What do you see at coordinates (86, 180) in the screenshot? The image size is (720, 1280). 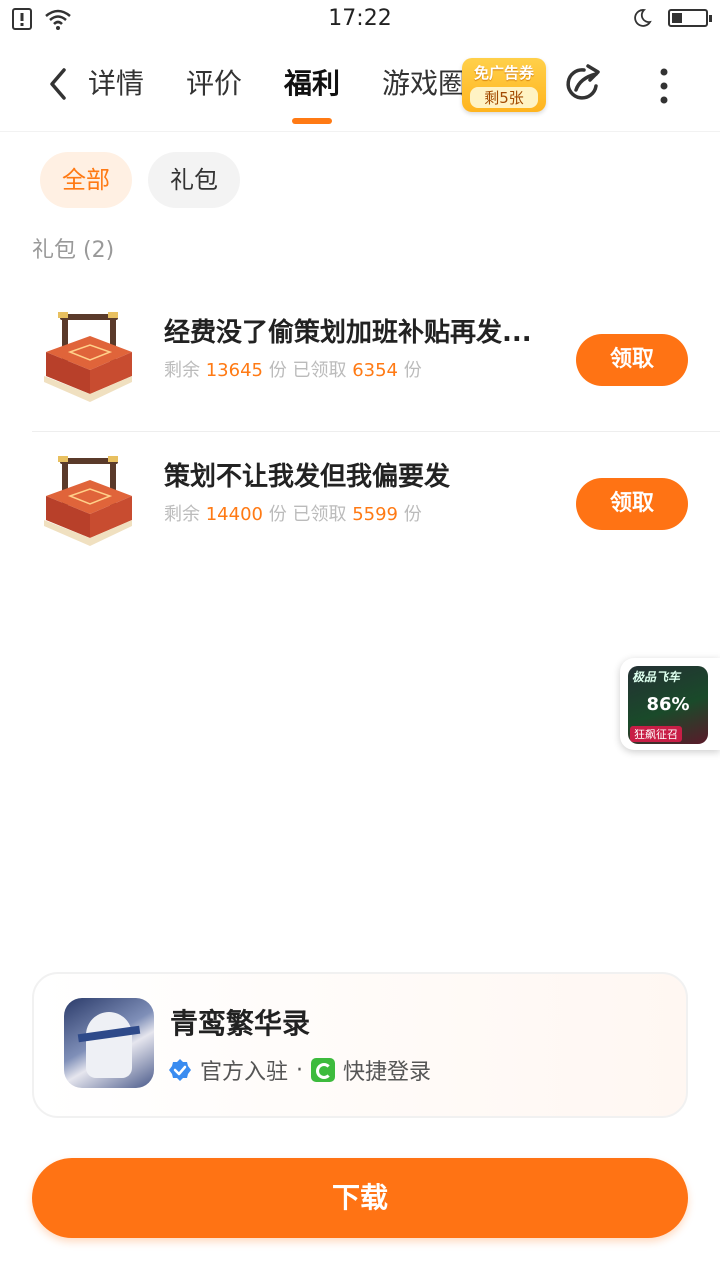 I see `chip-all: 全部` at bounding box center [86, 180].